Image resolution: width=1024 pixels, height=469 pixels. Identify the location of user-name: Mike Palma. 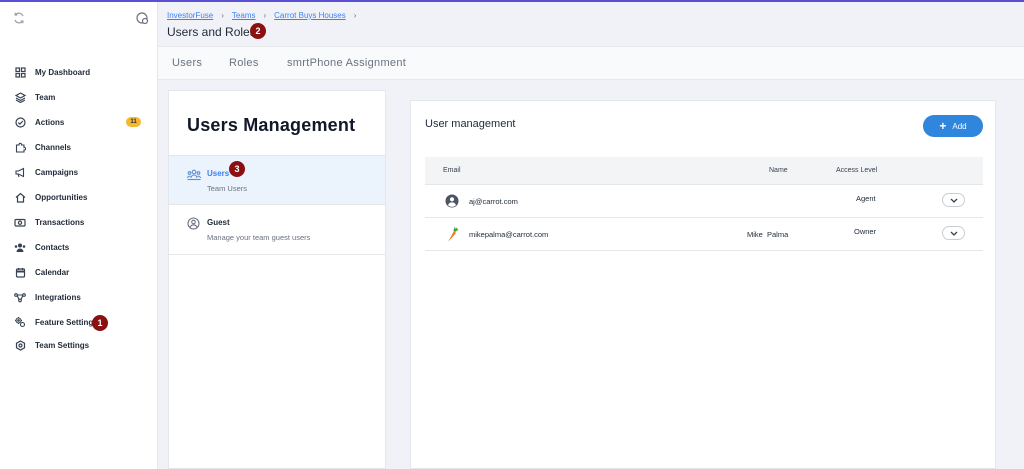
(768, 234).